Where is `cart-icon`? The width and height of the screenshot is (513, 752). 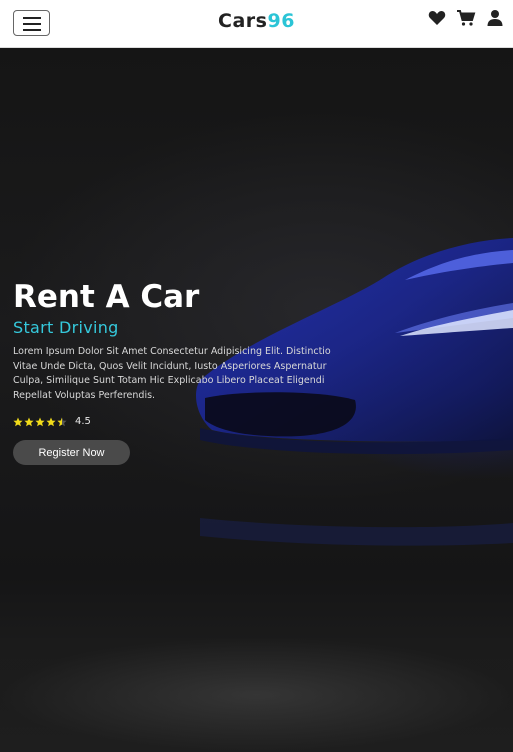 cart-icon is located at coordinates (466, 18).